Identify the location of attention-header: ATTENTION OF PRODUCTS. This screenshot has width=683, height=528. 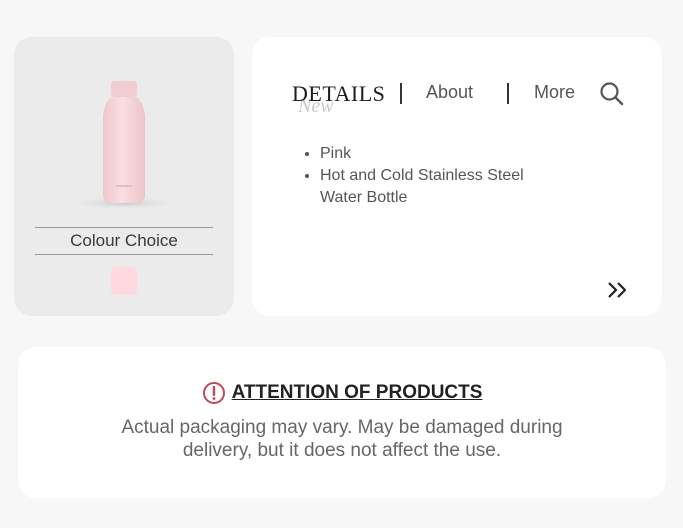
(342, 393).